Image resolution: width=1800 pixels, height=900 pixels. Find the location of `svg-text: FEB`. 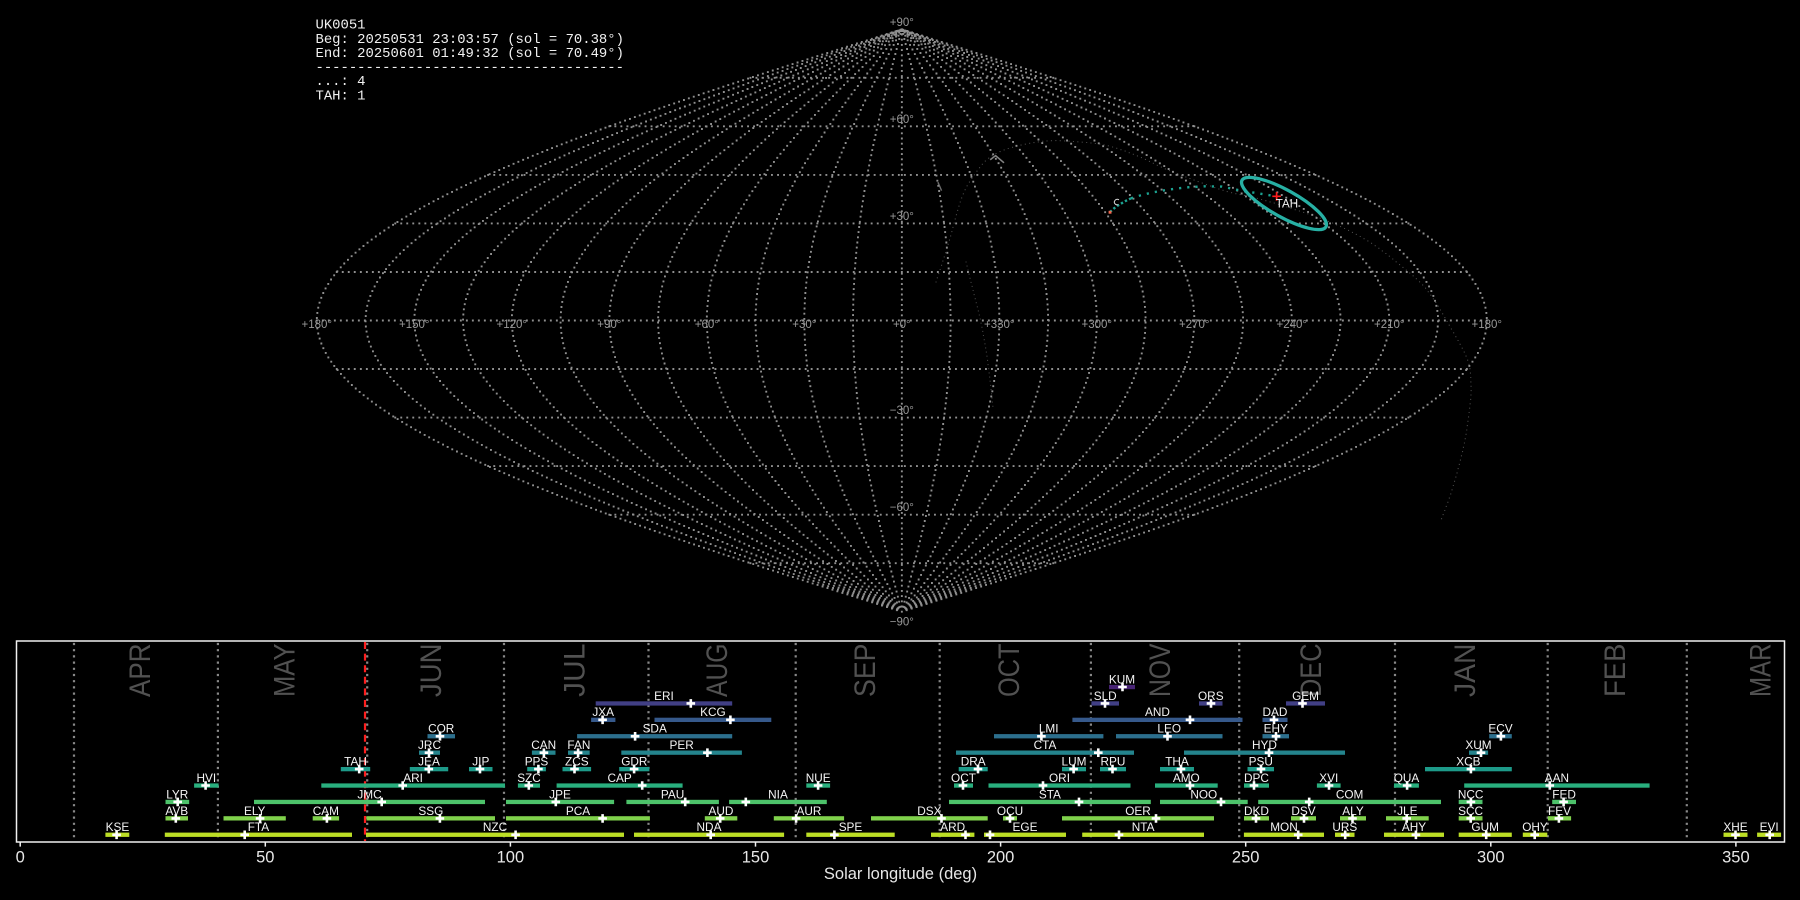

svg-text: FEB is located at coordinates (1615, 671).